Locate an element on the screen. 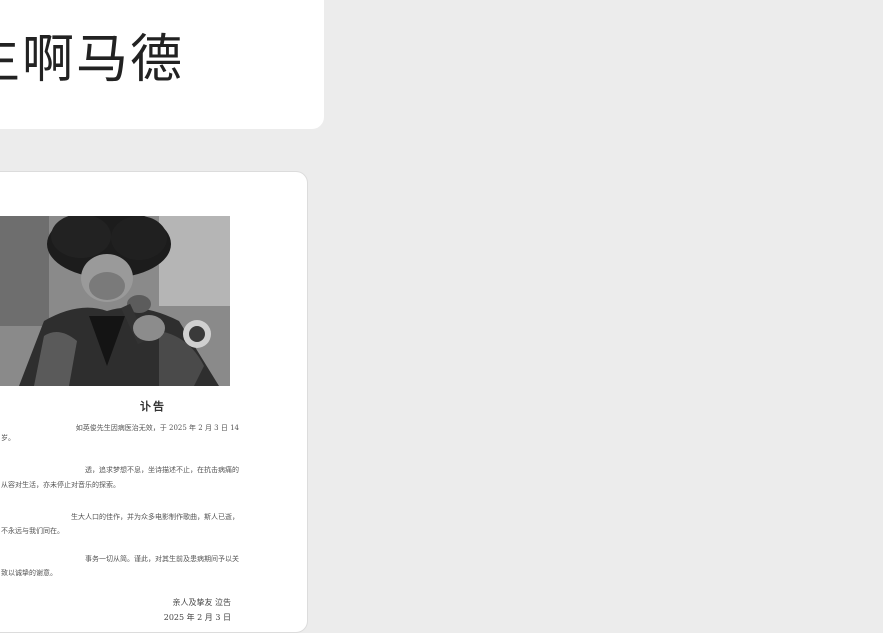 This screenshot has width=883, height=633. message-text: 生啊马德 is located at coordinates (92, 60).